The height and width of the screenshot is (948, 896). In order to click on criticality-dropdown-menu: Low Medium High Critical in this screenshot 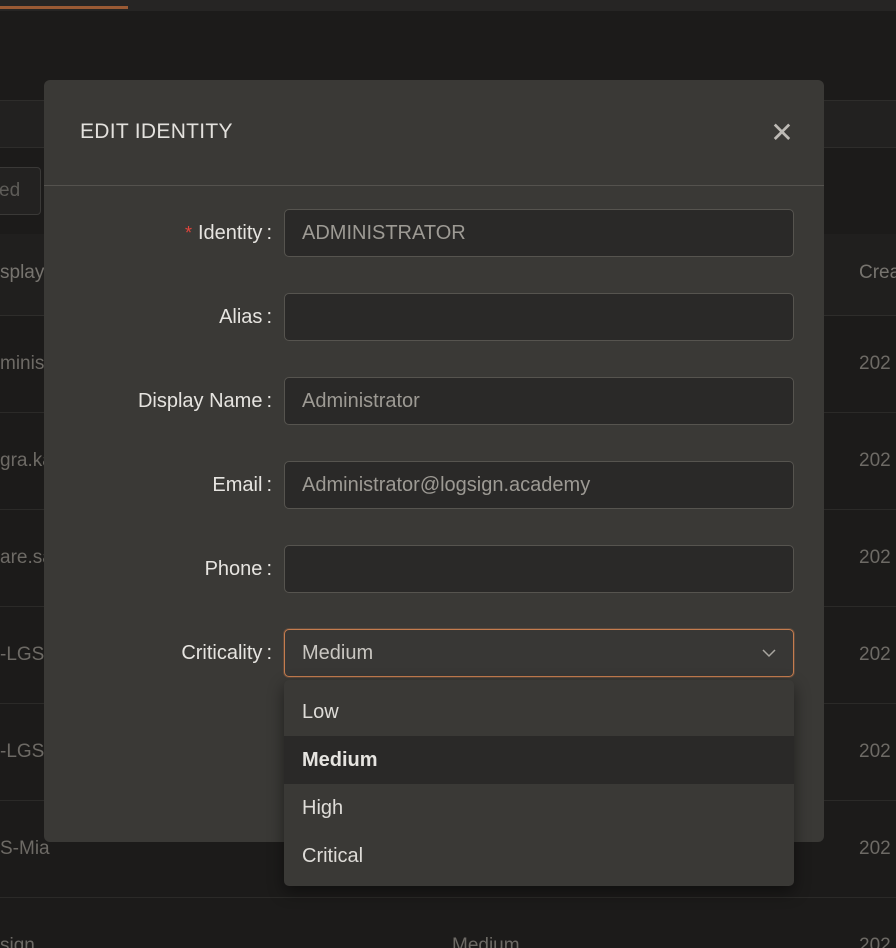, I will do `click(539, 783)`.